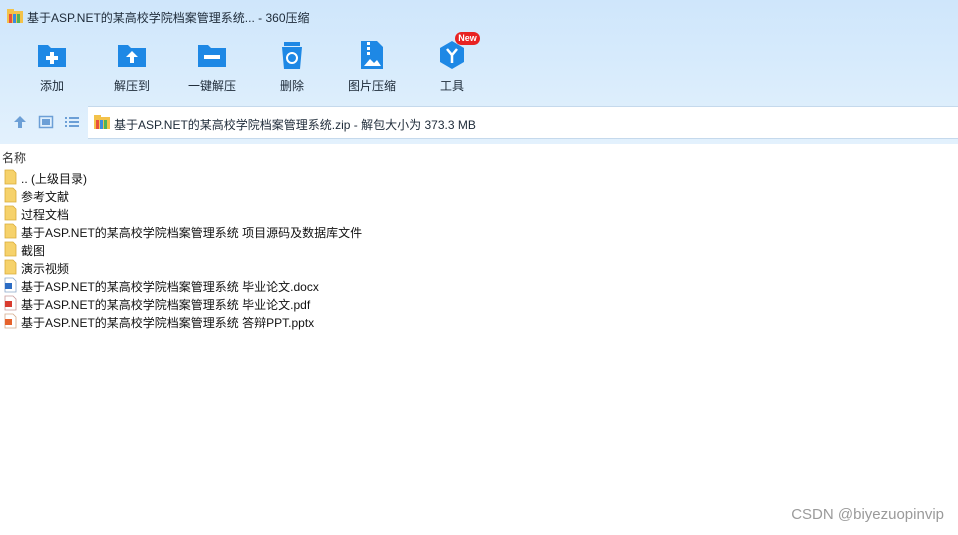  Describe the element at coordinates (300, 195) in the screenshot. I see `list-item: 参考文献` at that location.